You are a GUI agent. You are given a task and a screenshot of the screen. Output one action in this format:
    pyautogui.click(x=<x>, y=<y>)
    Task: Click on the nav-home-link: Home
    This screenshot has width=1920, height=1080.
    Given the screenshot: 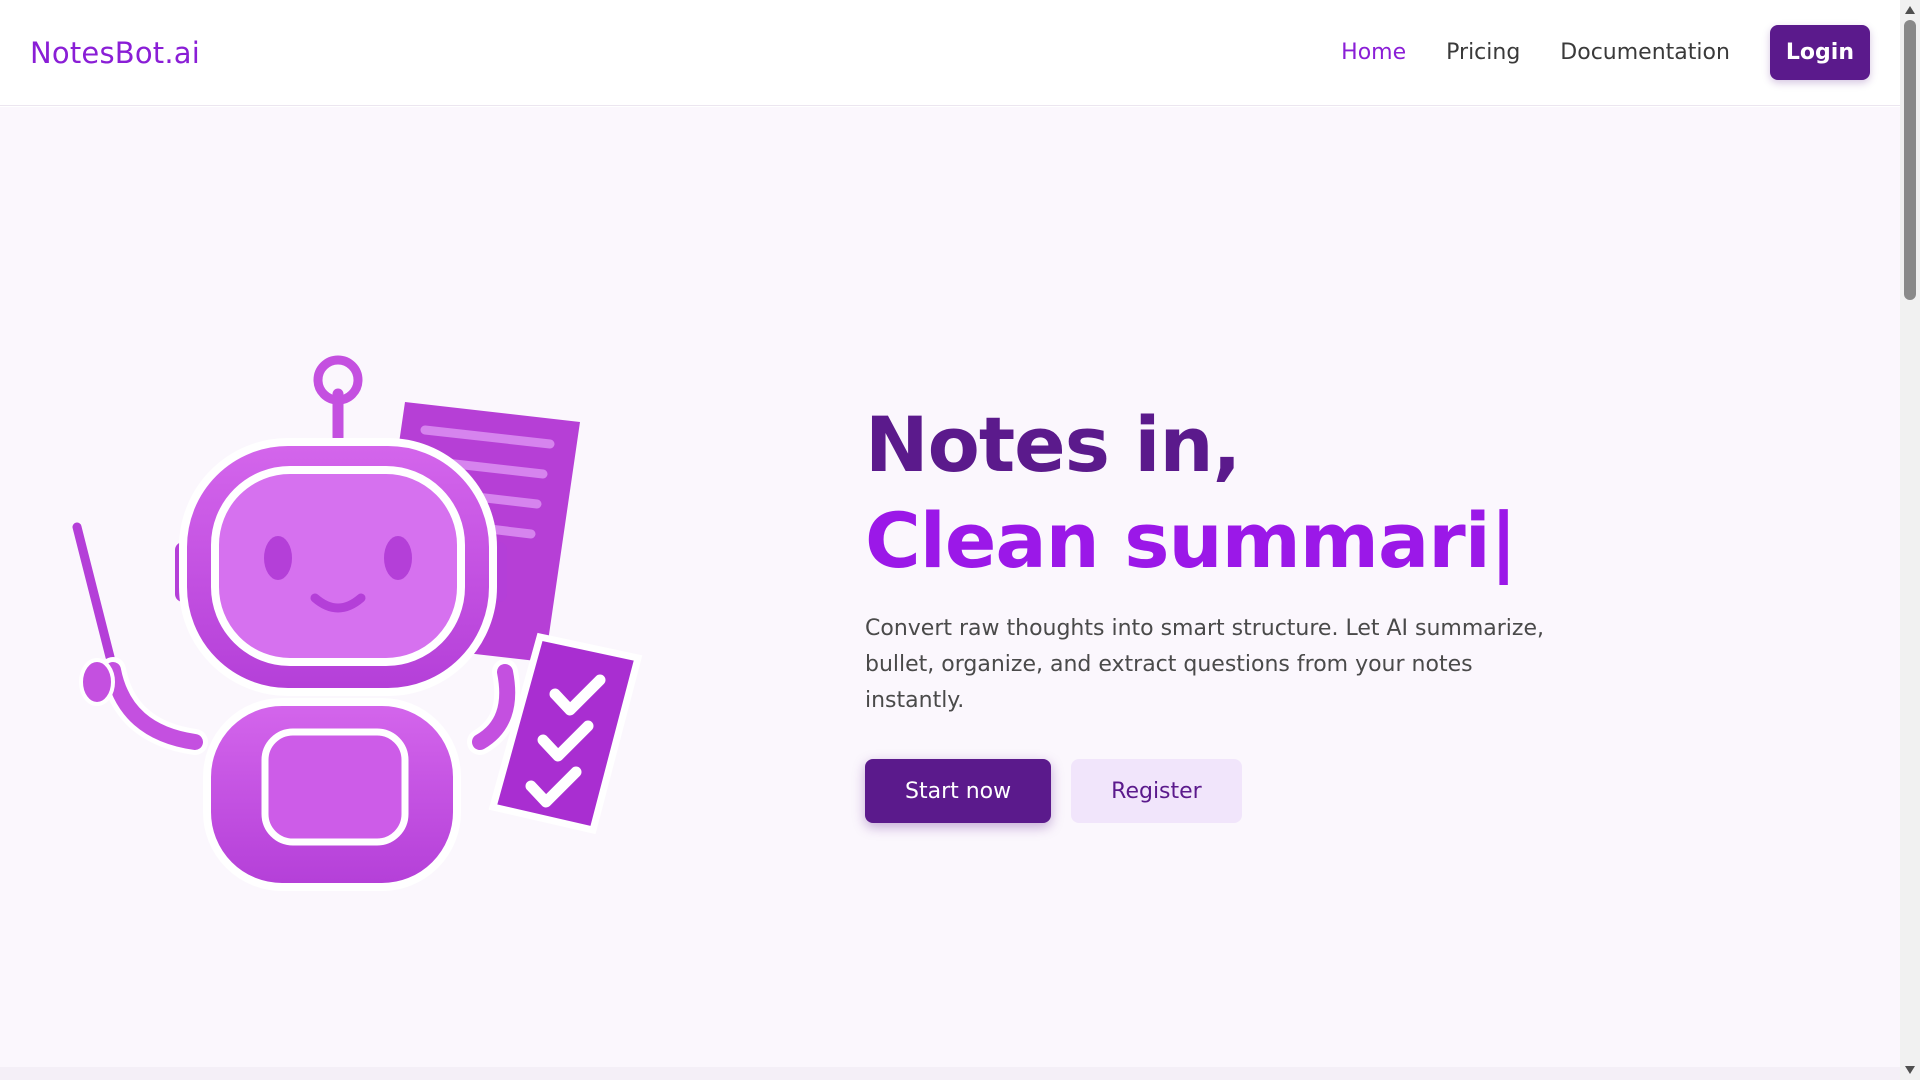 What is the action you would take?
    pyautogui.click(x=1373, y=52)
    